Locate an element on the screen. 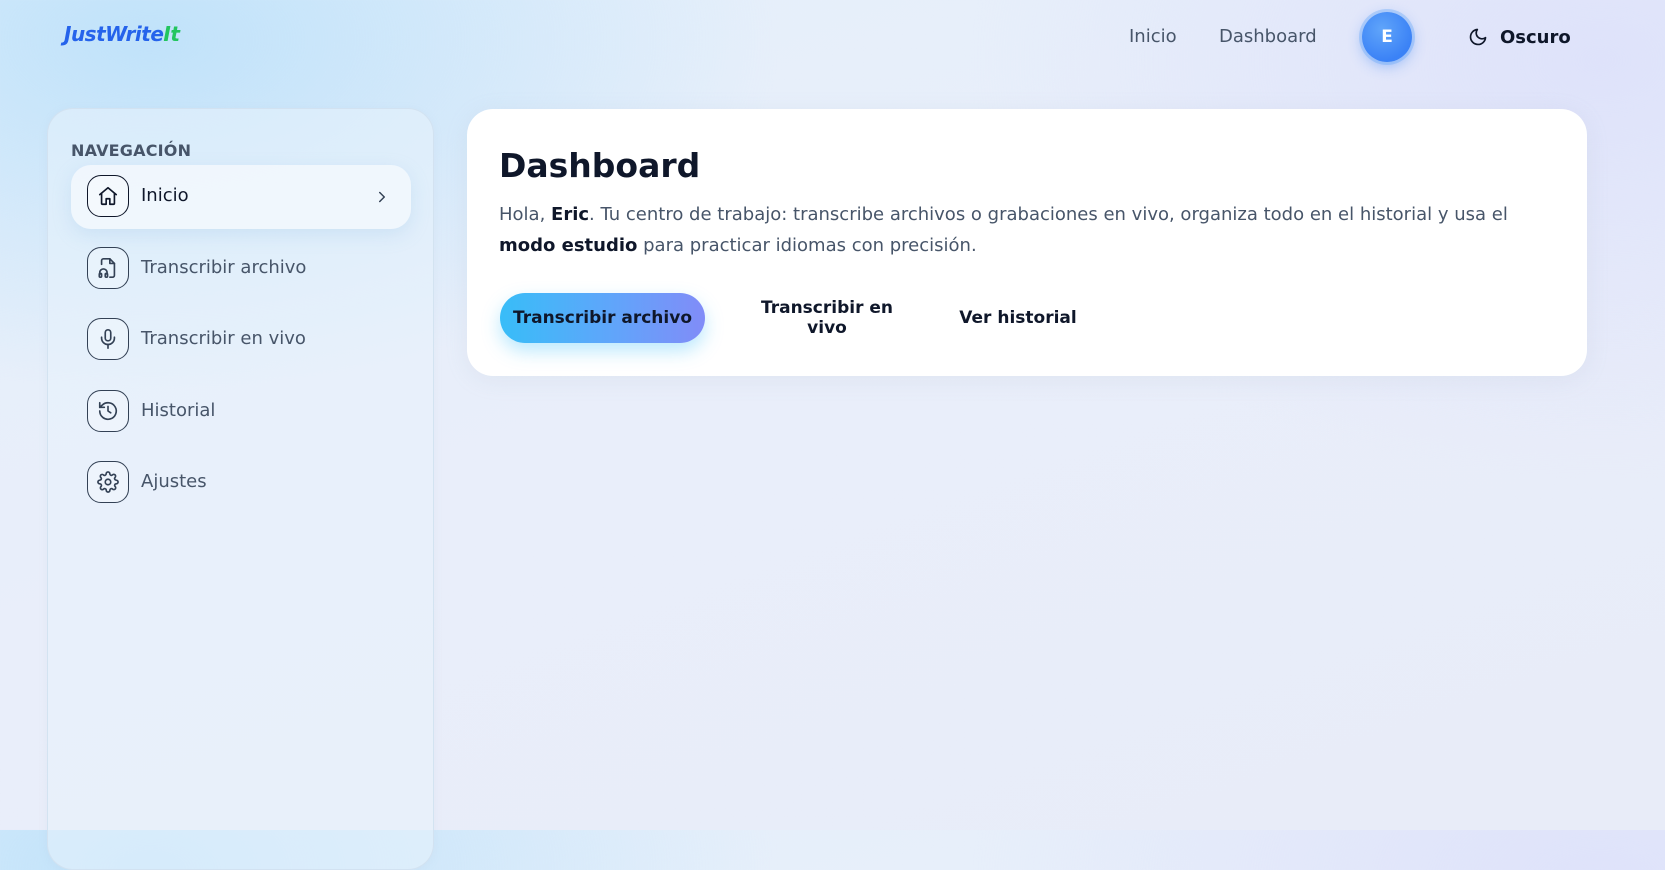 The image size is (1665, 870). user-name: Eric is located at coordinates (570, 214).